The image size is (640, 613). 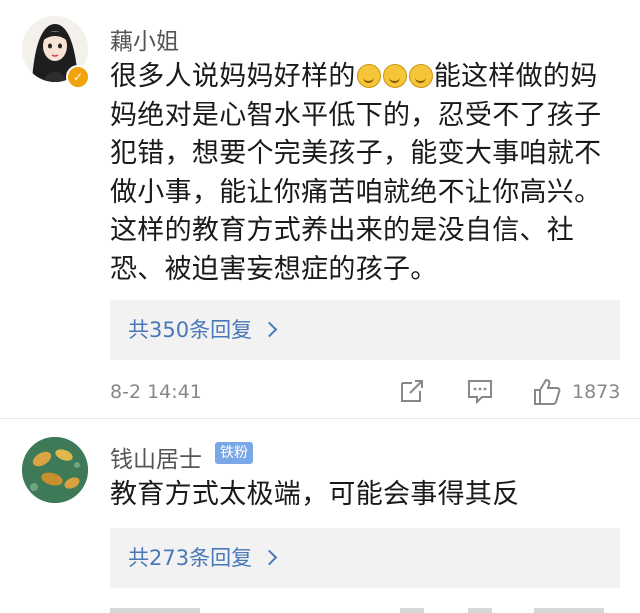 I want to click on comment-icon, so click(x=480, y=393).